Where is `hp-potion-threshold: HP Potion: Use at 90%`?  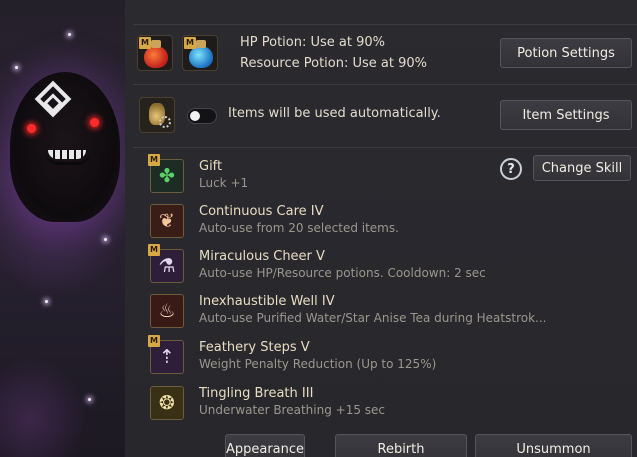 hp-potion-threshold: HP Potion: Use at 90% is located at coordinates (312, 42).